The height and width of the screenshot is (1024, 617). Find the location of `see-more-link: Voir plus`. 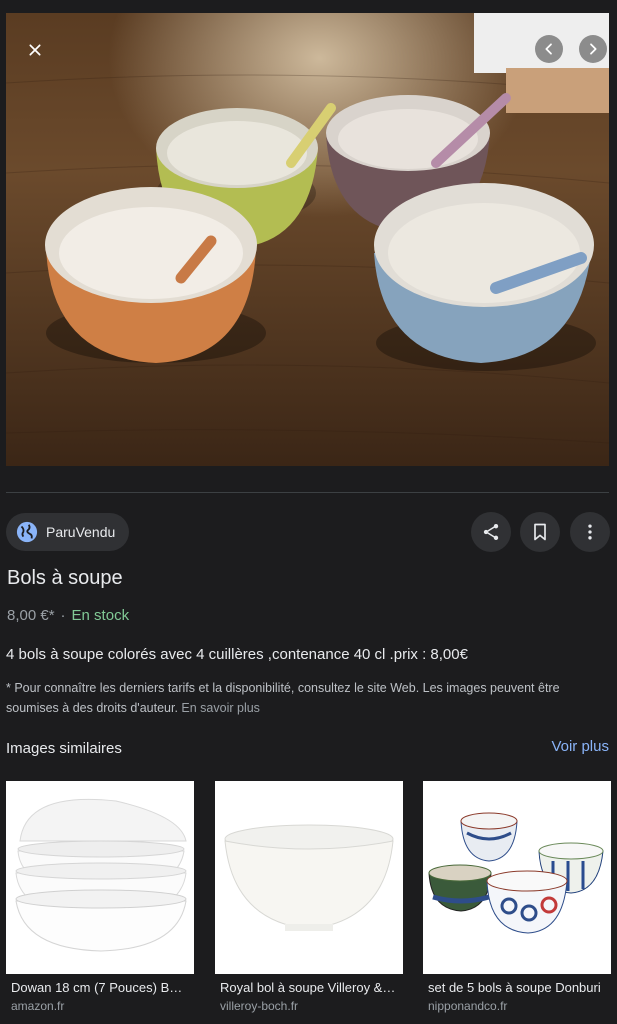

see-more-link: Voir plus is located at coordinates (580, 746).